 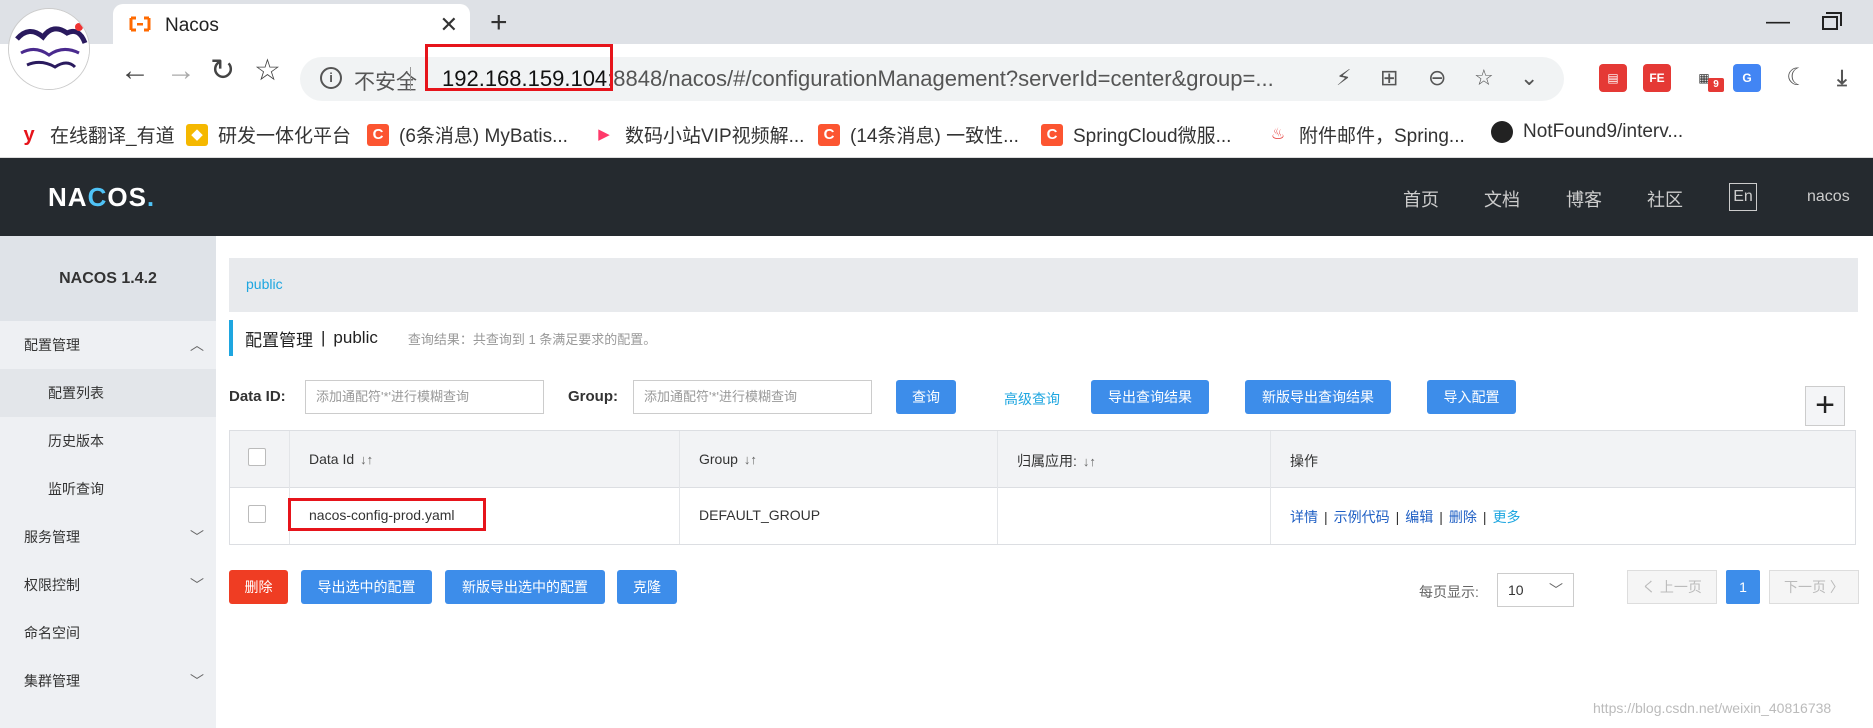 What do you see at coordinates (1716, 85) in the screenshot?
I see `extension-badge: 9` at bounding box center [1716, 85].